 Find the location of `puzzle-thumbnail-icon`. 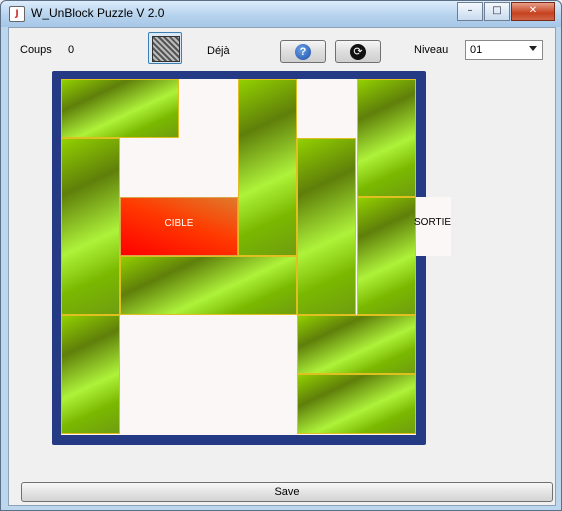

puzzle-thumbnail-icon is located at coordinates (166, 49).